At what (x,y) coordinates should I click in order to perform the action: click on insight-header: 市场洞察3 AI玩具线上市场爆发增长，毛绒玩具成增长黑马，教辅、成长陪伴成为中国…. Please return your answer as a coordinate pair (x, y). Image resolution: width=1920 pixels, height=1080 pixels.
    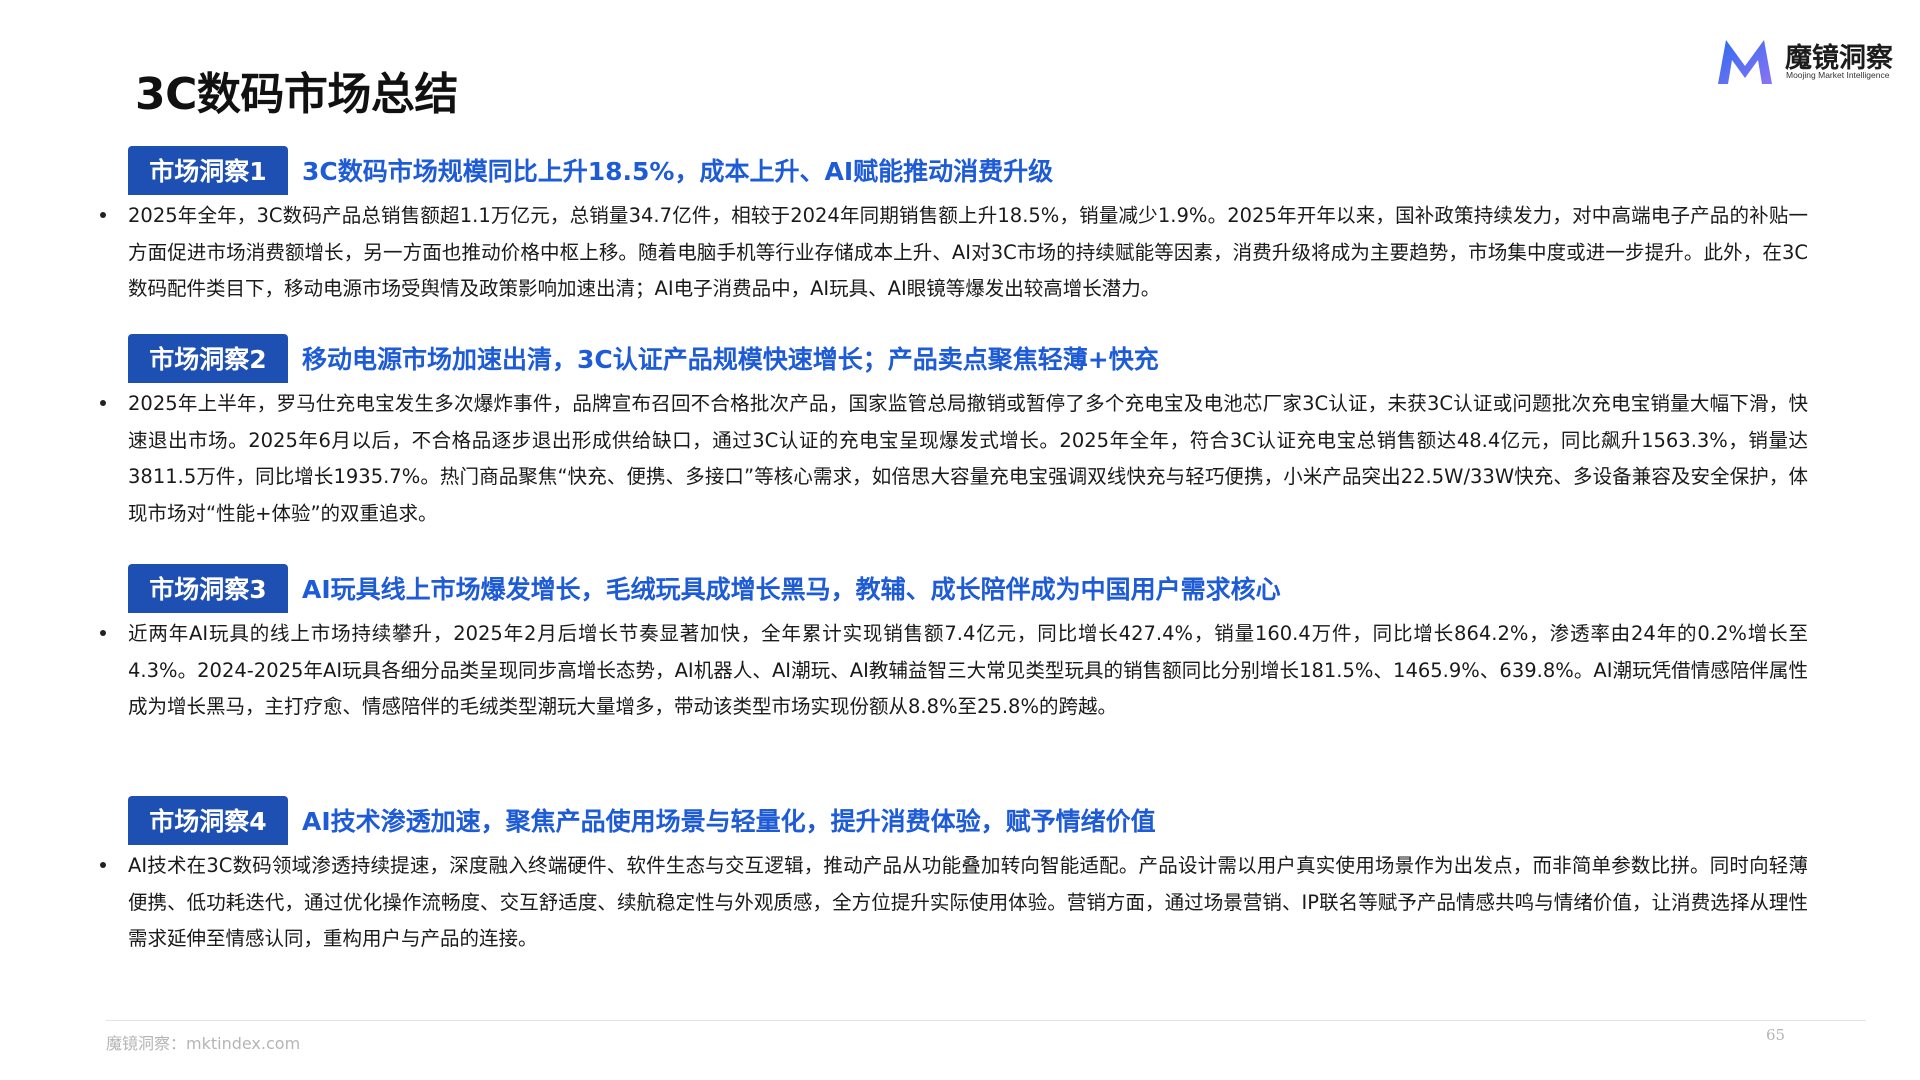
    Looking at the image, I should click on (1018, 588).